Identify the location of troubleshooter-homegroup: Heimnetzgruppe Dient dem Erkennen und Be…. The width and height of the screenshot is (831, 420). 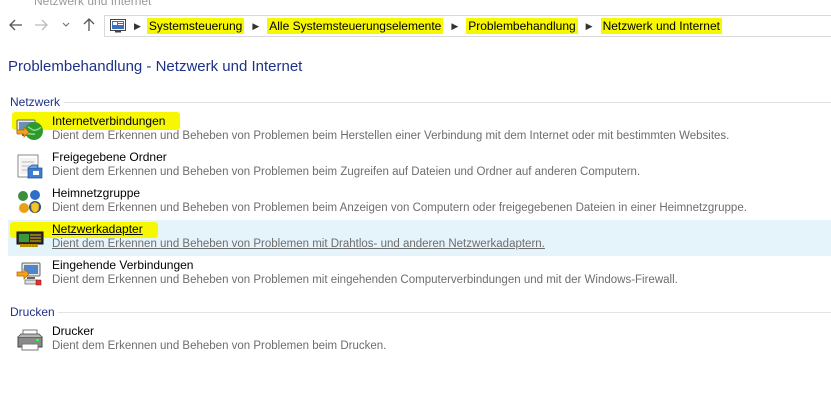
(419, 202).